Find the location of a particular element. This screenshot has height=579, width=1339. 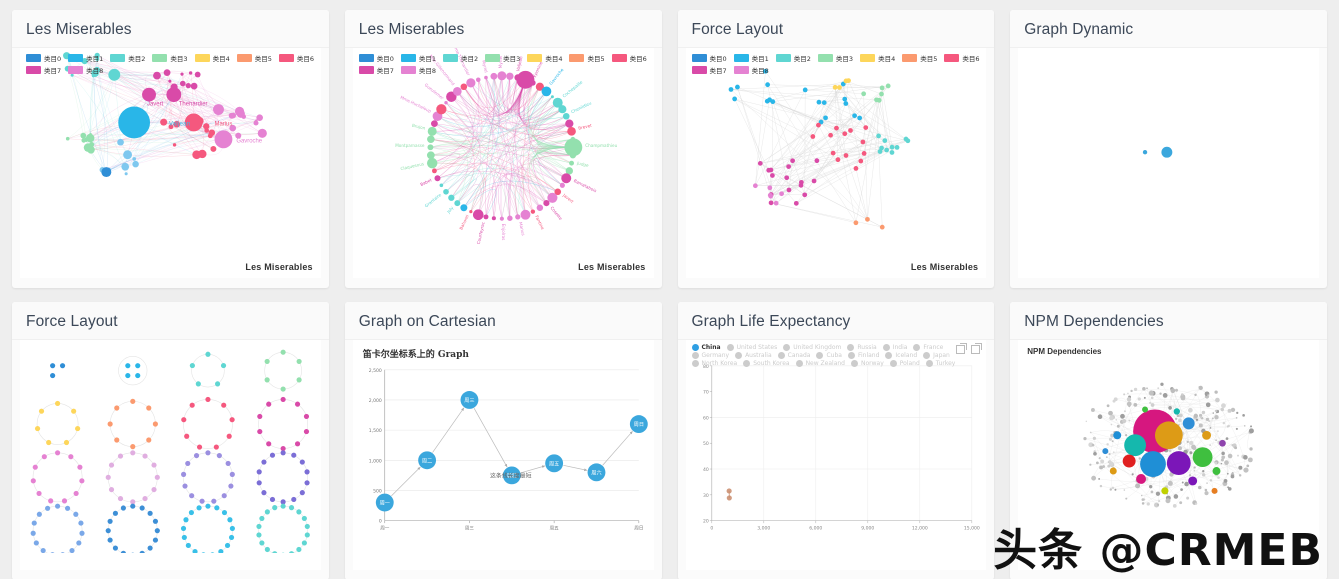

dataZoom-reset-icon is located at coordinates (977, 349).